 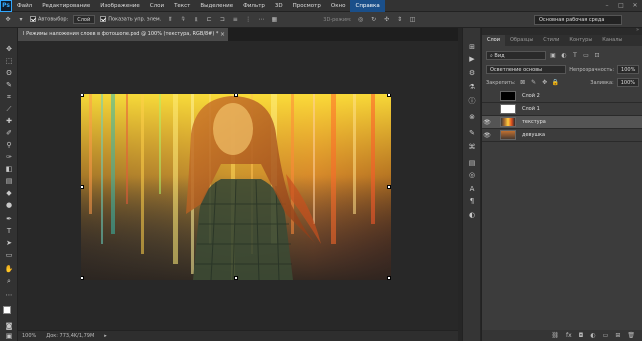 What do you see at coordinates (521, 40) in the screenshot?
I see `tab-1: Образцы` at bounding box center [521, 40].